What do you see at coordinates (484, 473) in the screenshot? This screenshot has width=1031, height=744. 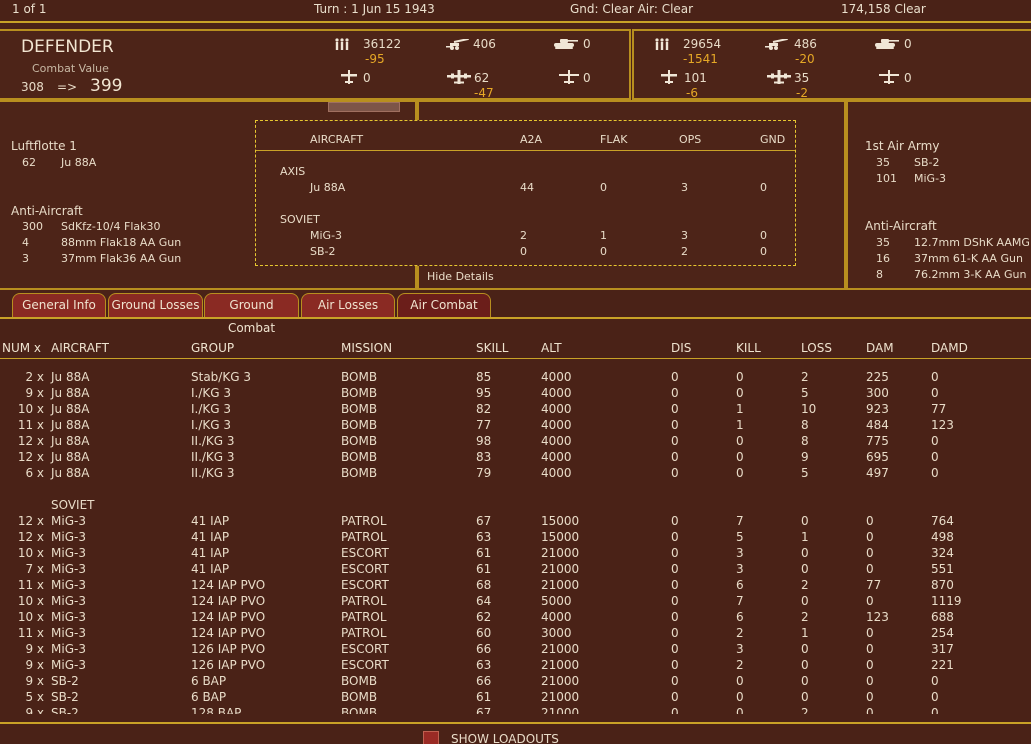 I see `cell-skill: 79` at bounding box center [484, 473].